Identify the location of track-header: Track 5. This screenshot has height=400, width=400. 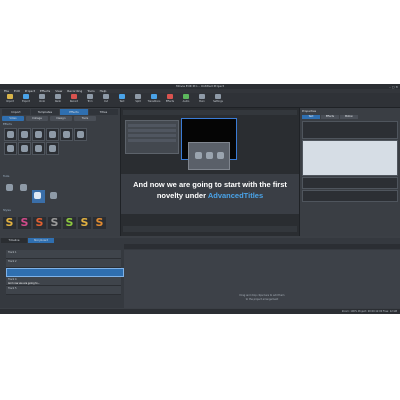
(63, 290).